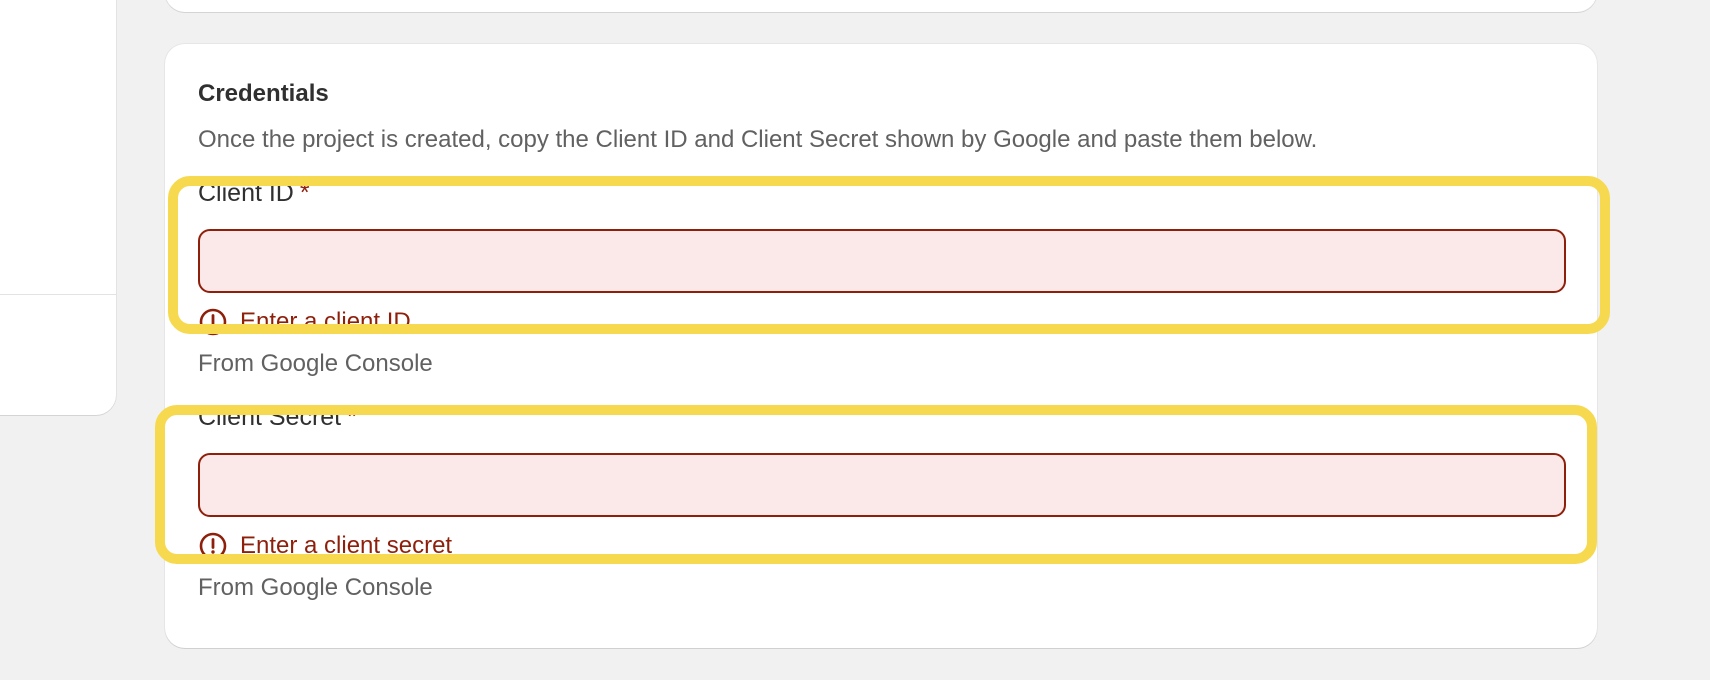 This screenshot has width=1710, height=680. I want to click on client-id-input, so click(882, 261).